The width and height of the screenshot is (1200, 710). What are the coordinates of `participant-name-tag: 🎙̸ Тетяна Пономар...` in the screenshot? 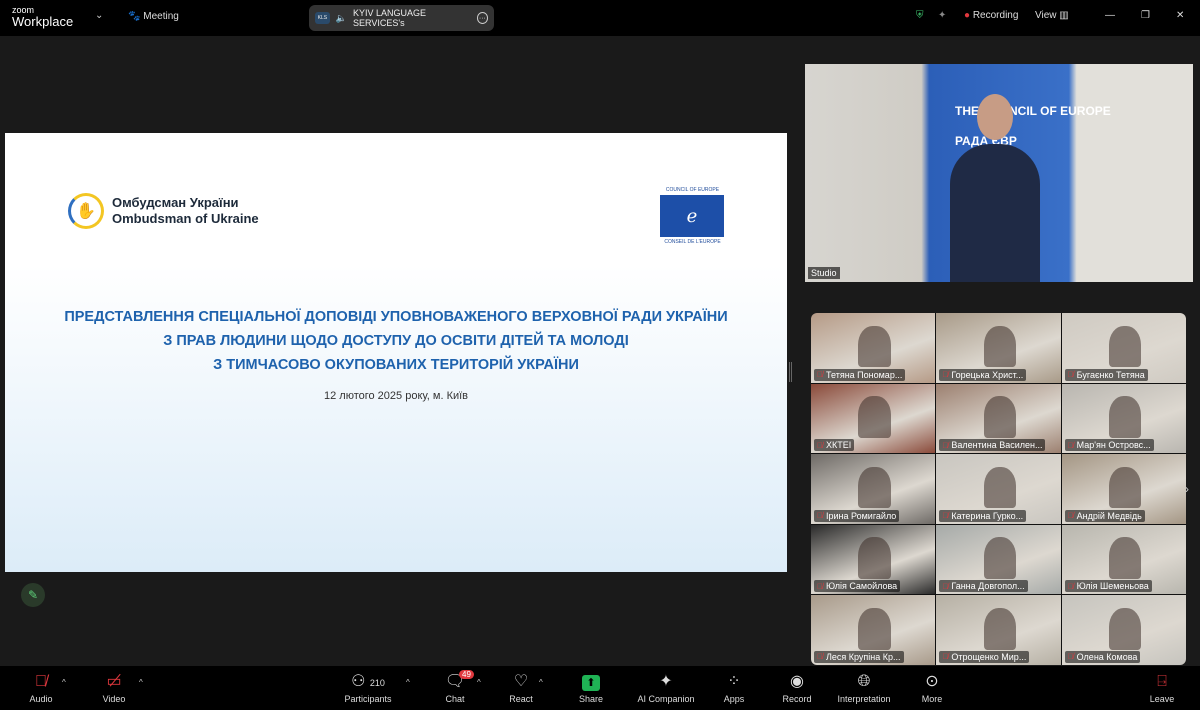 It's located at (860, 374).